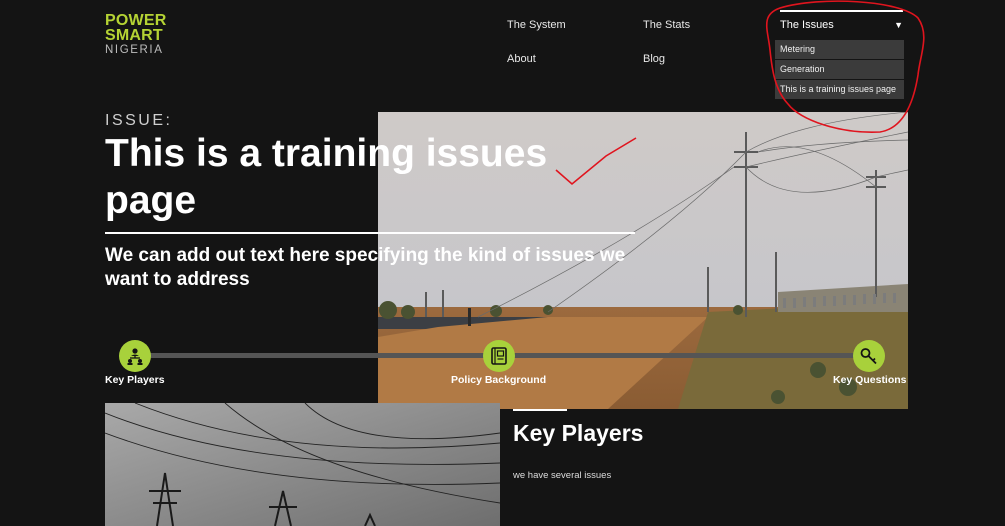  I want to click on logo-power: POWER, so click(136, 20).